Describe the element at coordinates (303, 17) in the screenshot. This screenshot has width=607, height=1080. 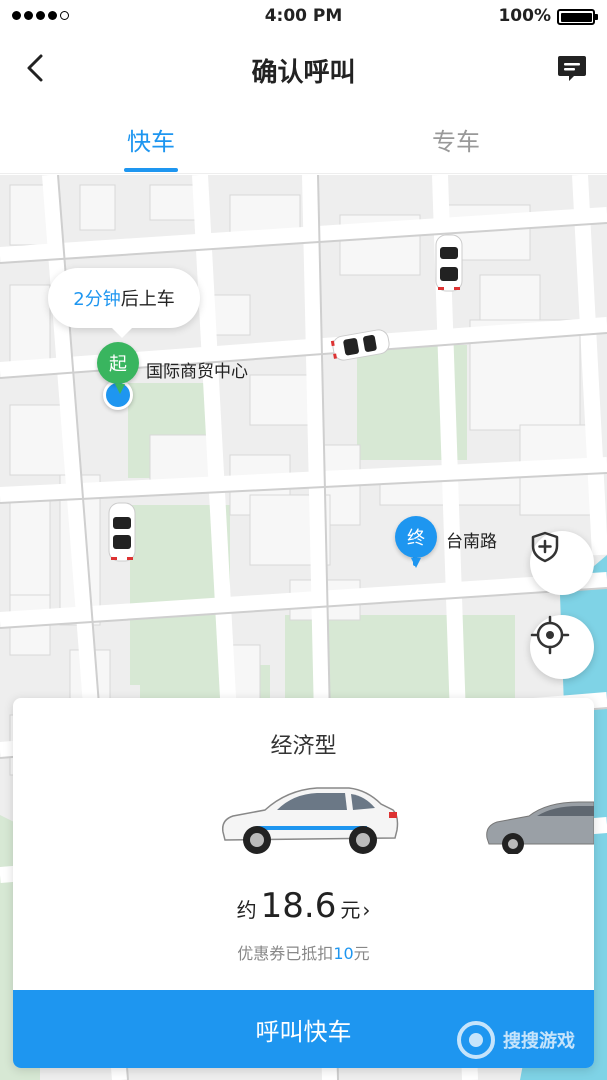
I see `status-bar: 4:00 PM 100%` at that location.